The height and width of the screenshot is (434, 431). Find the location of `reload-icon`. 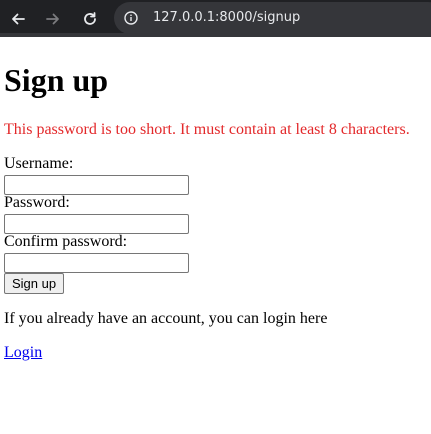

reload-icon is located at coordinates (90, 18).